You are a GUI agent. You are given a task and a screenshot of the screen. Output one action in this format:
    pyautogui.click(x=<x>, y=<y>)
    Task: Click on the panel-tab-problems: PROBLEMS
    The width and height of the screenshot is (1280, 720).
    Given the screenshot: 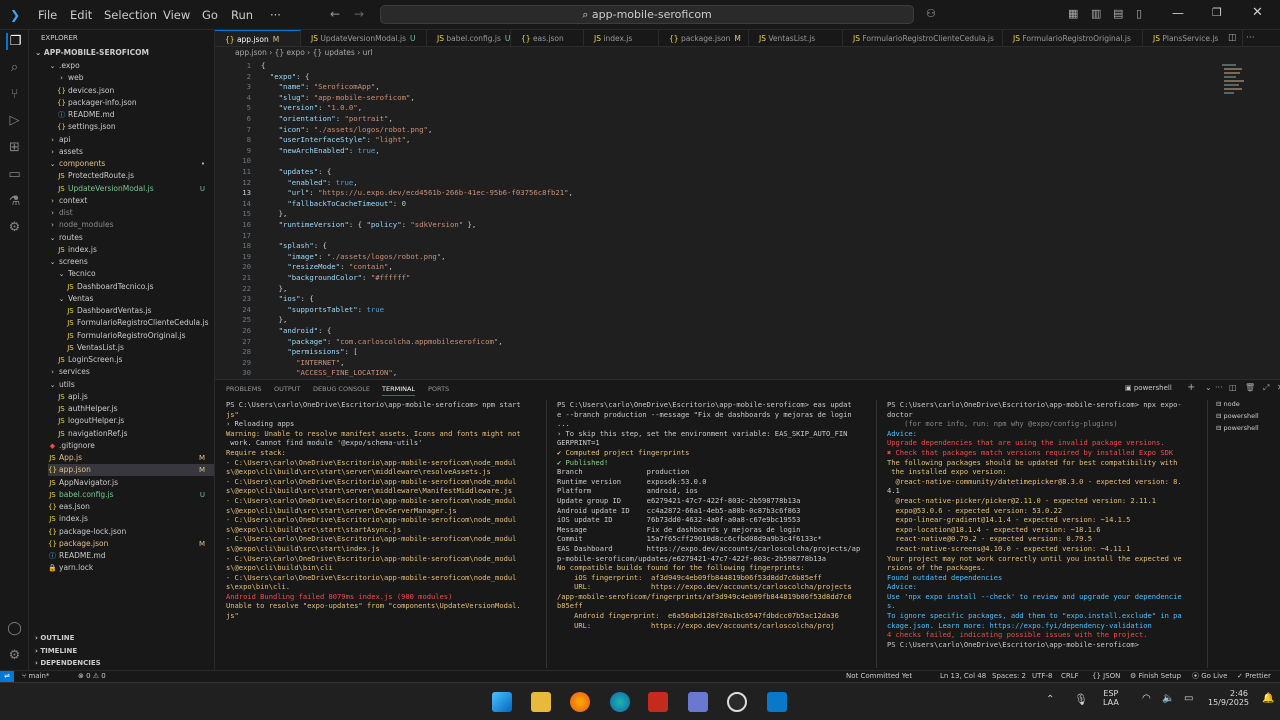 What is the action you would take?
    pyautogui.click(x=243, y=389)
    